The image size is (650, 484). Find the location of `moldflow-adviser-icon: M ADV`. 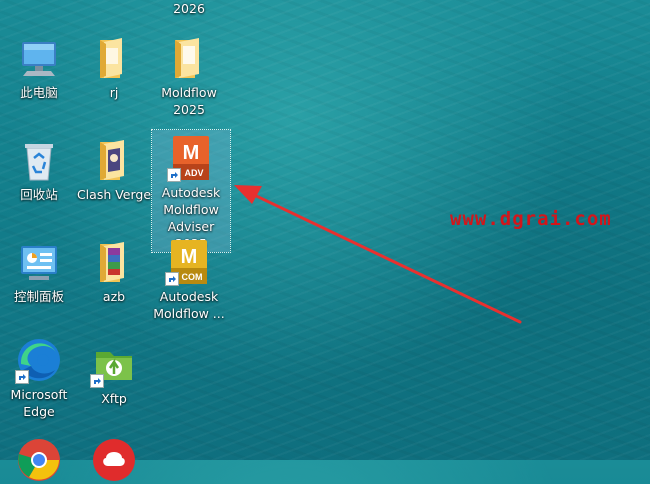

moldflow-adviser-icon: M ADV is located at coordinates (191, 158).